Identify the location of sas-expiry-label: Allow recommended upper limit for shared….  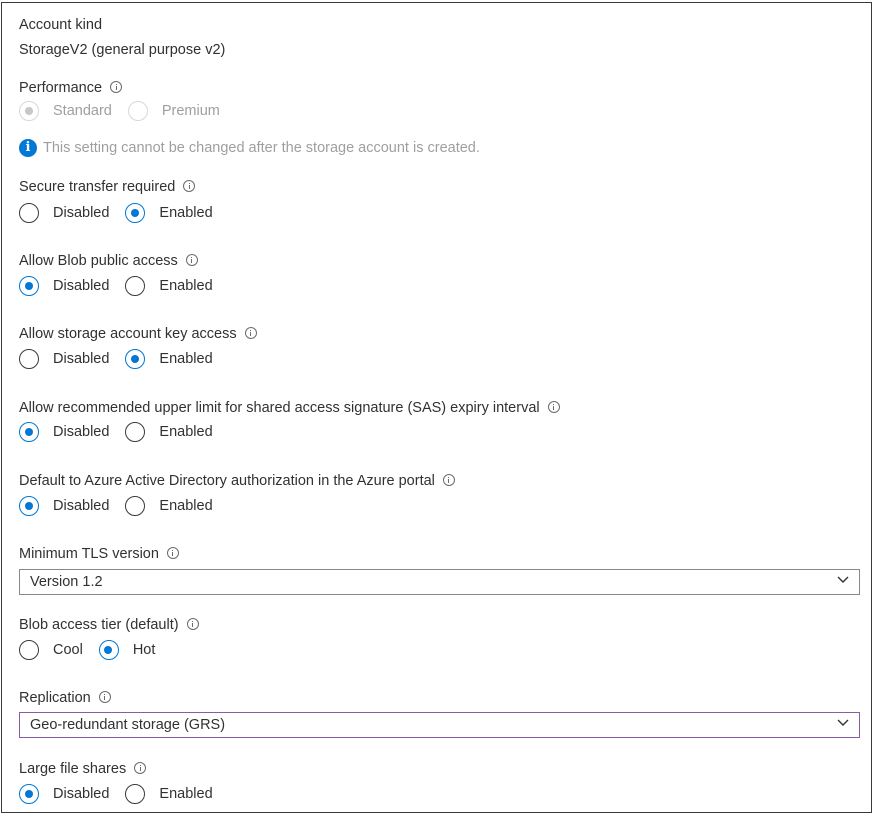
(289, 408).